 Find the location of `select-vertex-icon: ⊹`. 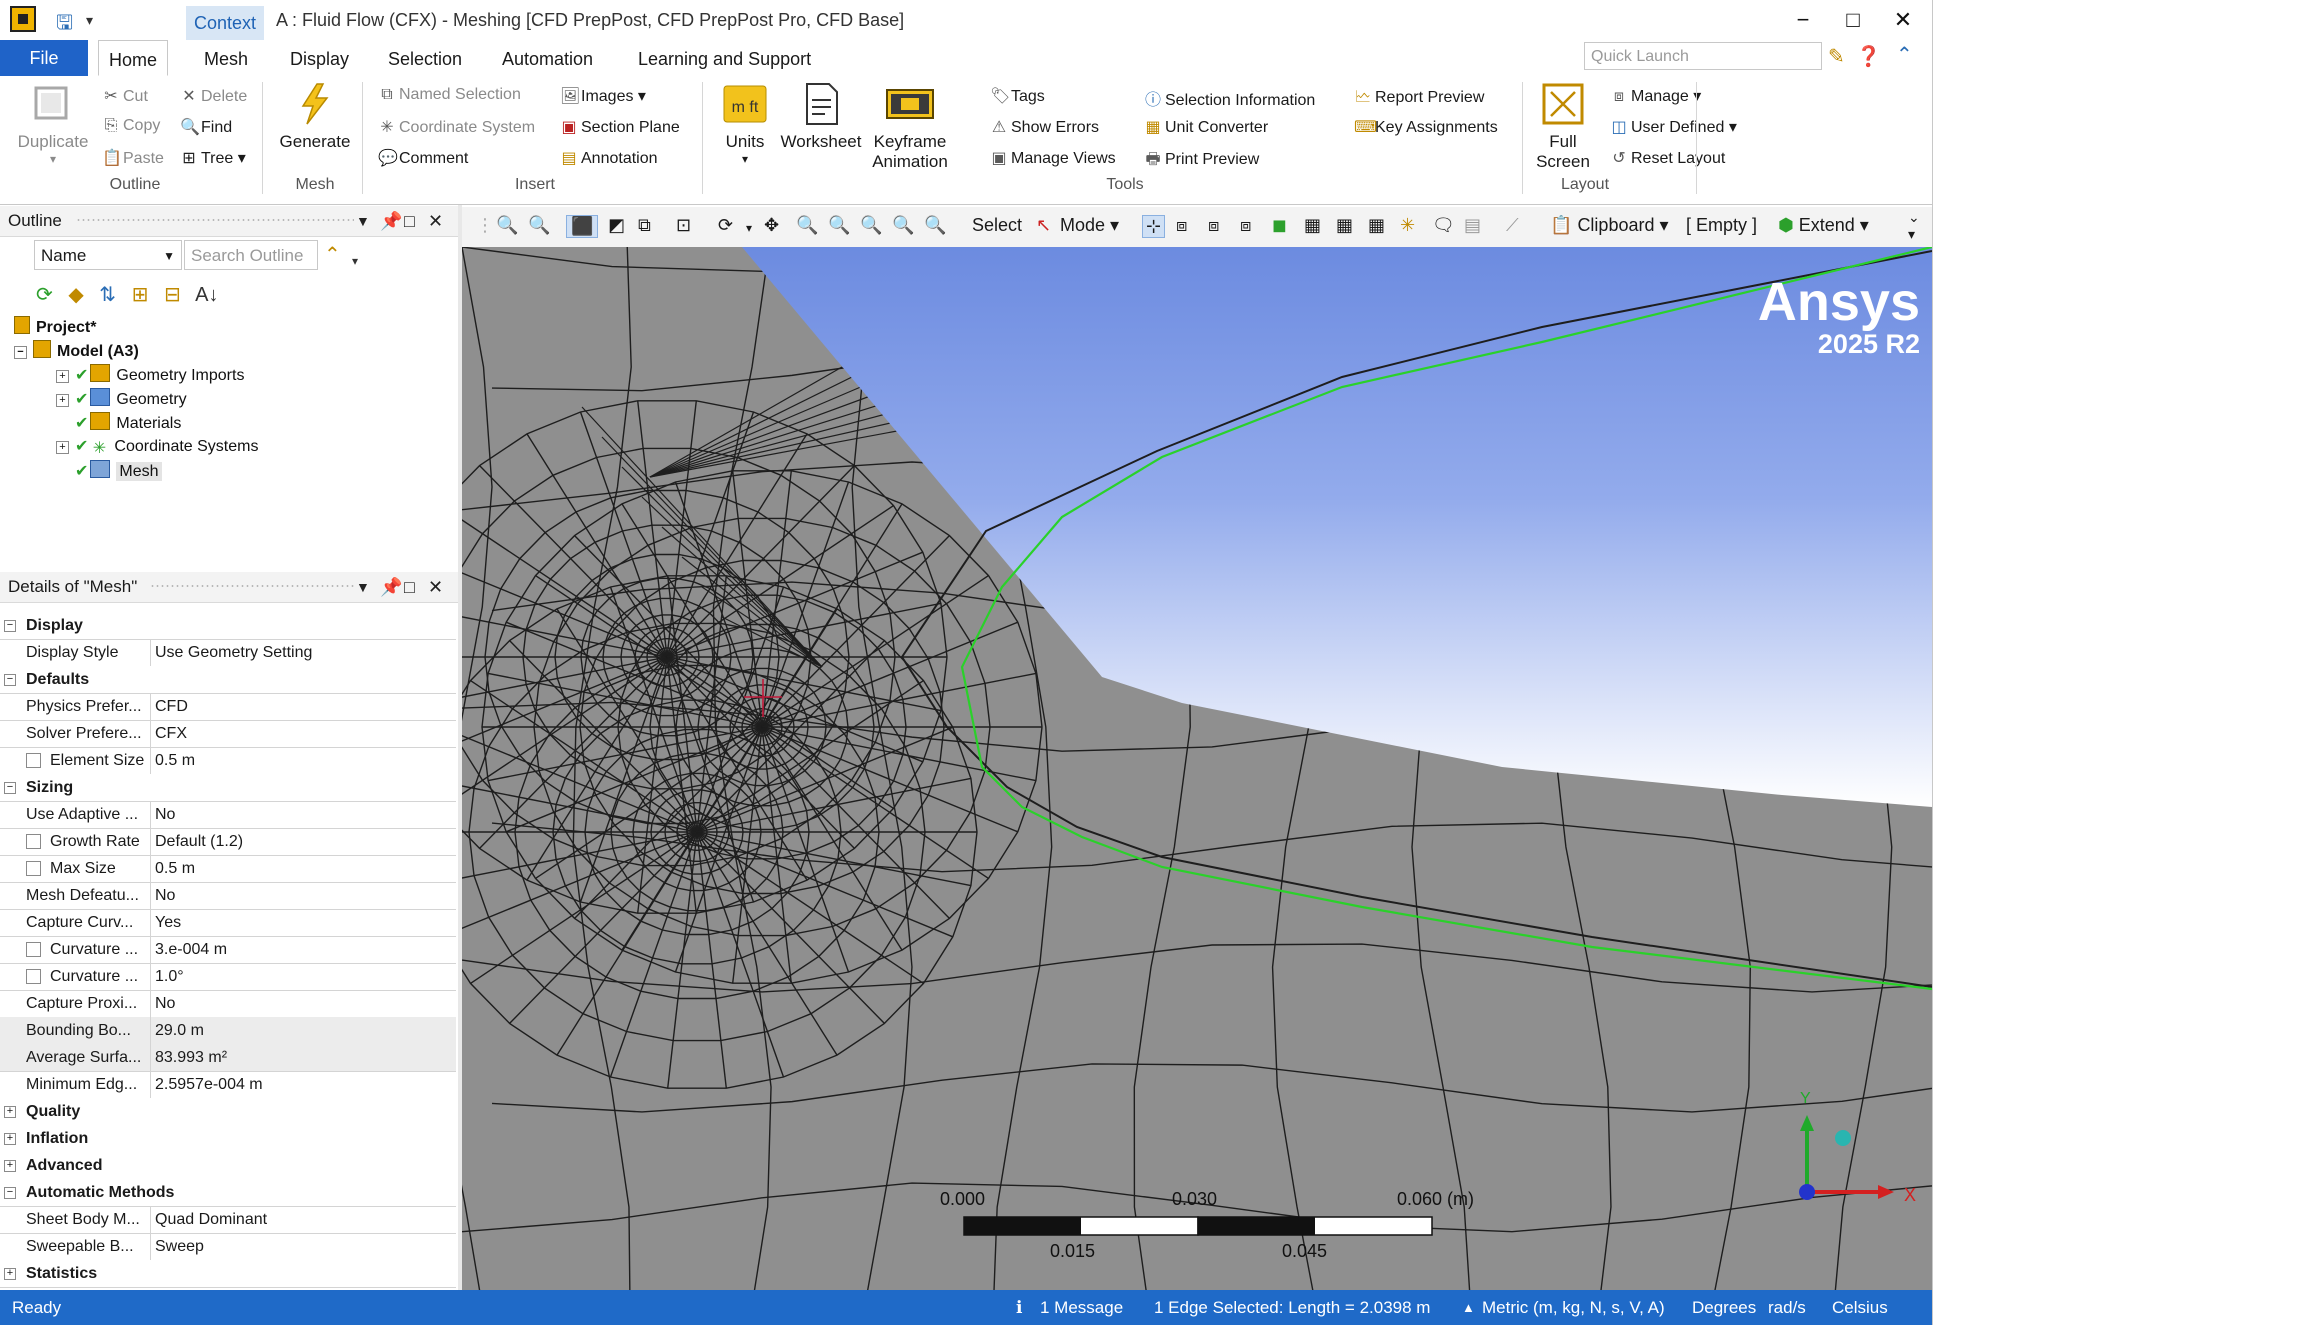

select-vertex-icon: ⊹ is located at coordinates (1154, 226).